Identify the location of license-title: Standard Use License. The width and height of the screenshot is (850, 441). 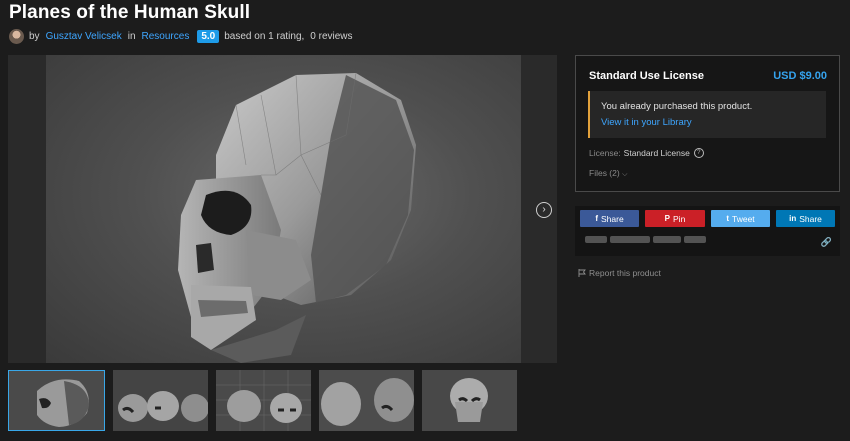
(646, 76).